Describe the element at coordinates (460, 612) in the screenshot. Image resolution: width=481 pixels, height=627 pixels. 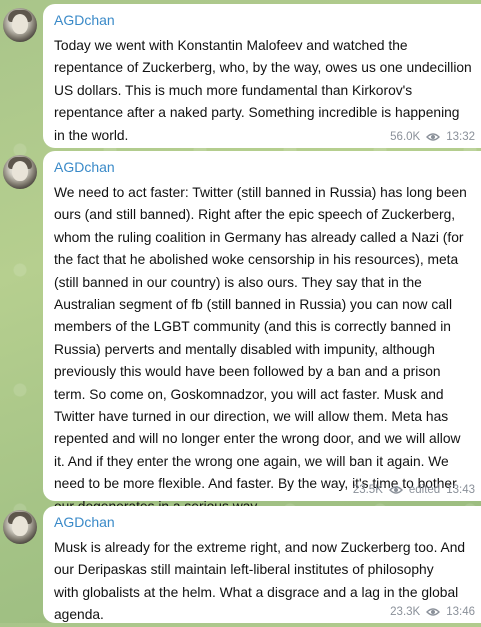
I see `message-time: 13:46` at that location.